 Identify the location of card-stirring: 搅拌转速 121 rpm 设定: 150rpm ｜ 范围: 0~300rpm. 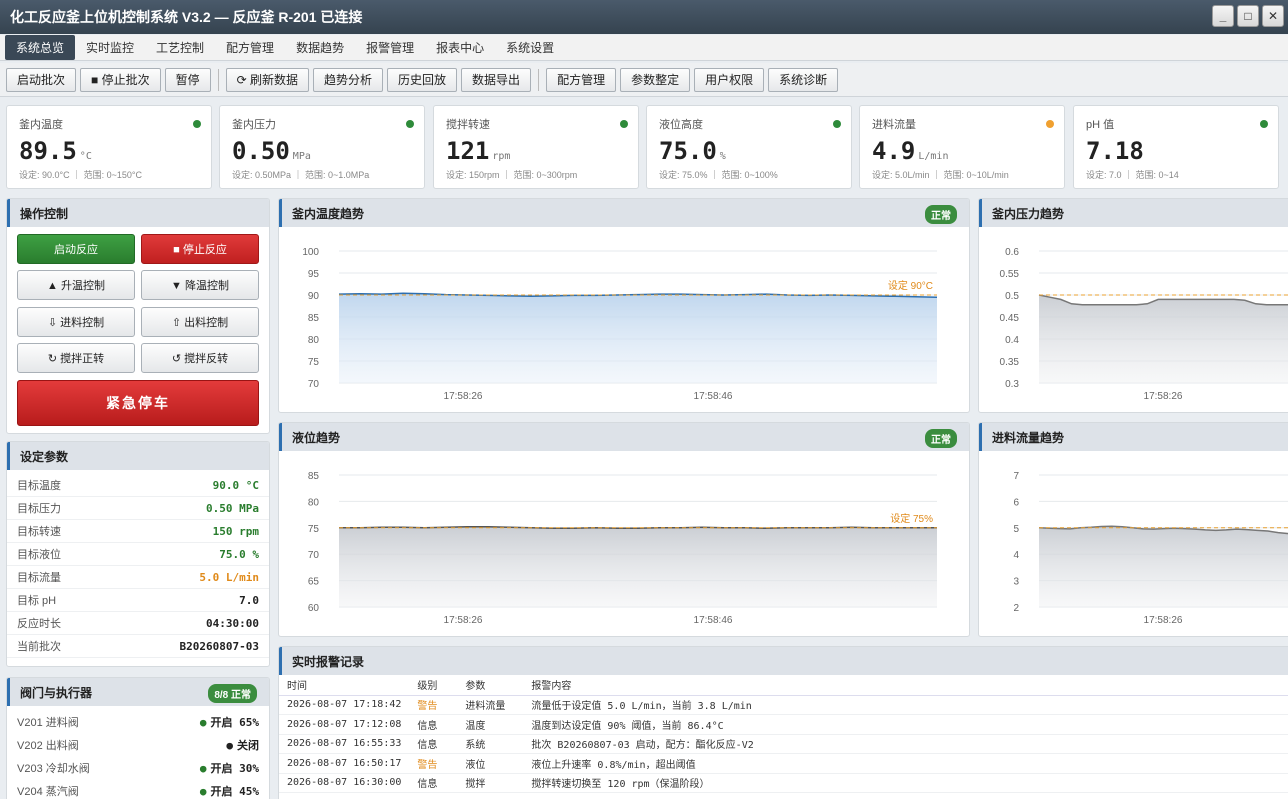
(536, 147).